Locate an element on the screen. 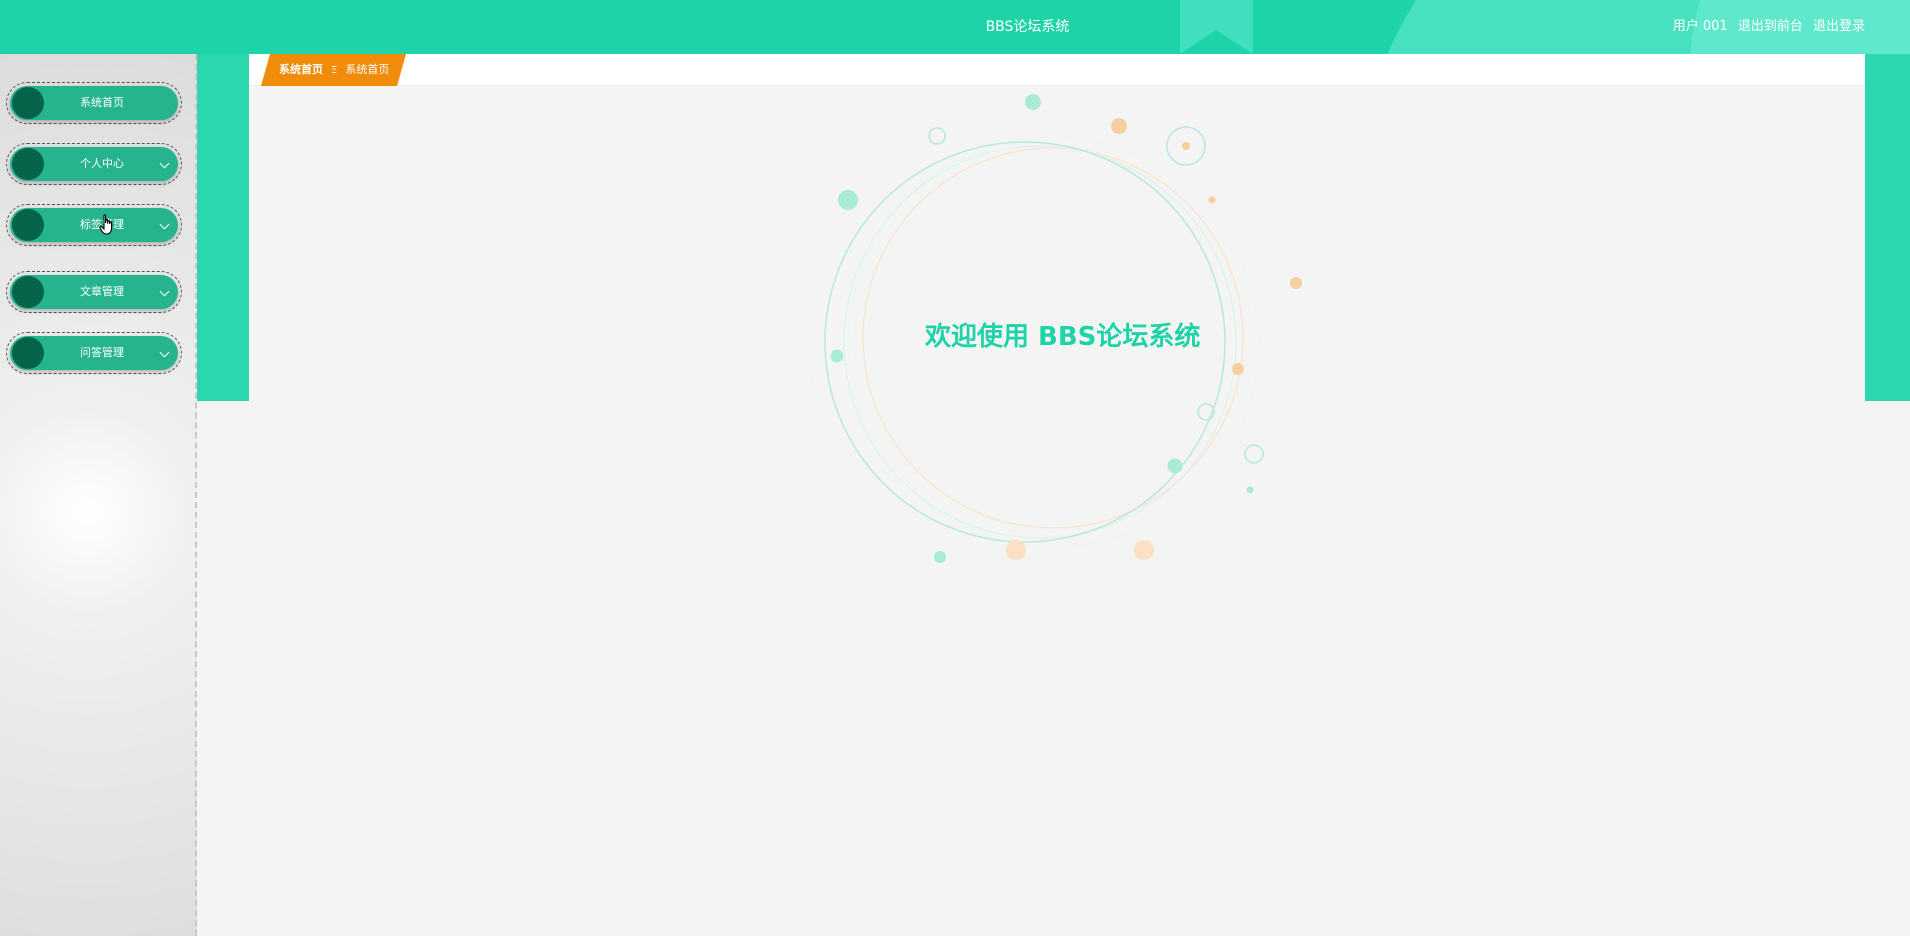  hand-cursor-icon is located at coordinates (106, 224).